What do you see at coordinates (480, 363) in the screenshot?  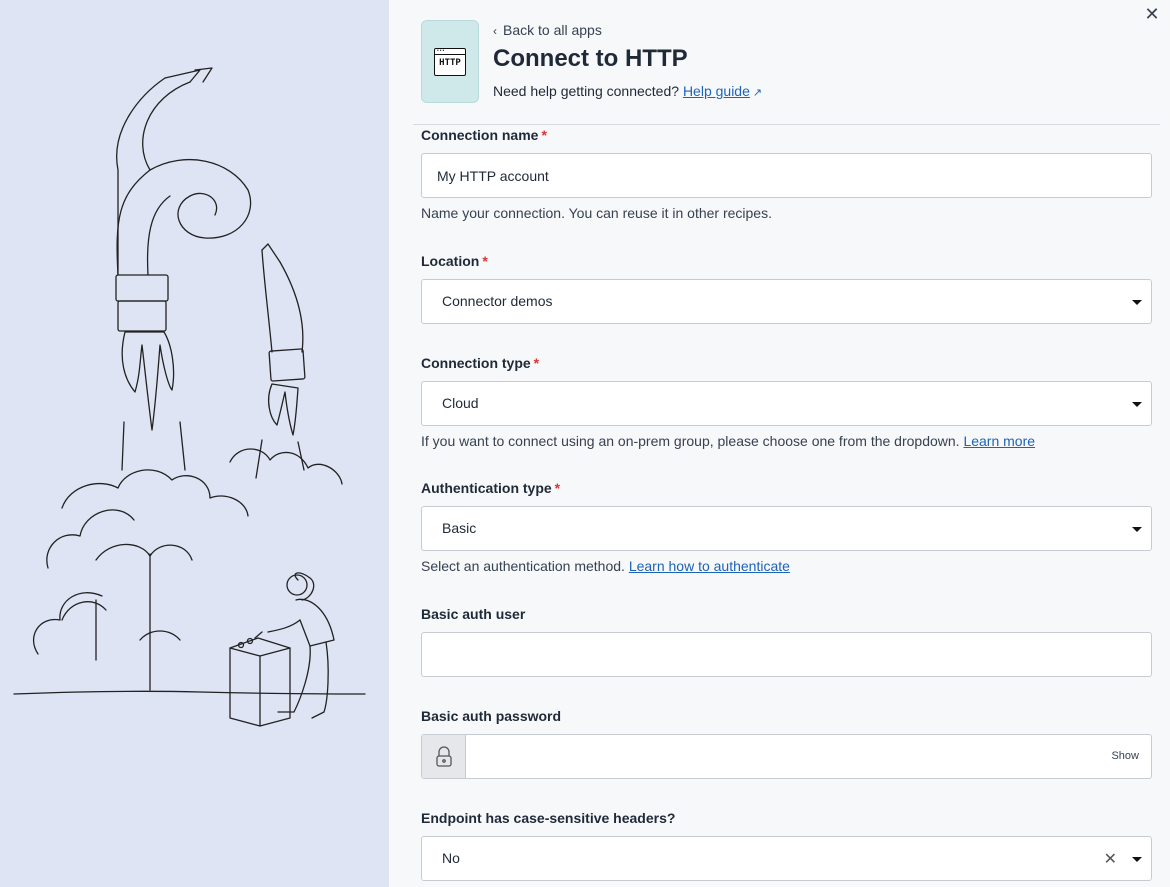 I see `connection-type-label: Connection type *` at bounding box center [480, 363].